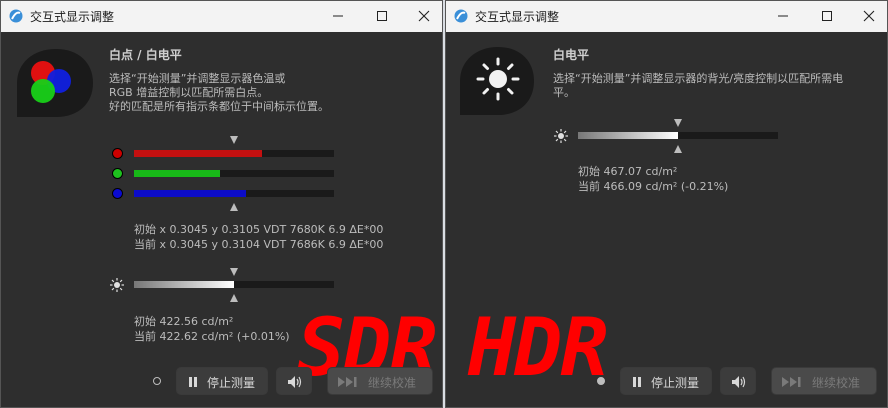 The height and width of the screenshot is (408, 888). What do you see at coordinates (571, 55) in the screenshot?
I see `section-heading: 白电平` at bounding box center [571, 55].